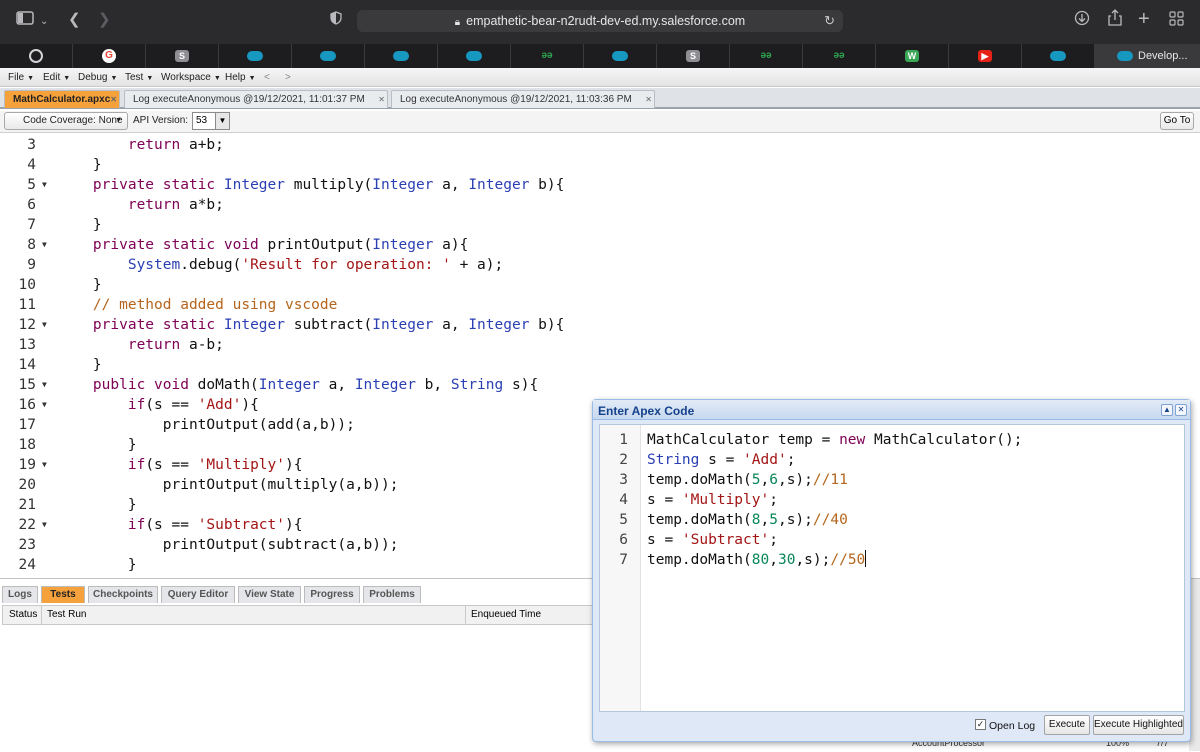 The width and height of the screenshot is (1200, 752). What do you see at coordinates (1082, 21) in the screenshot?
I see `download-icon` at bounding box center [1082, 21].